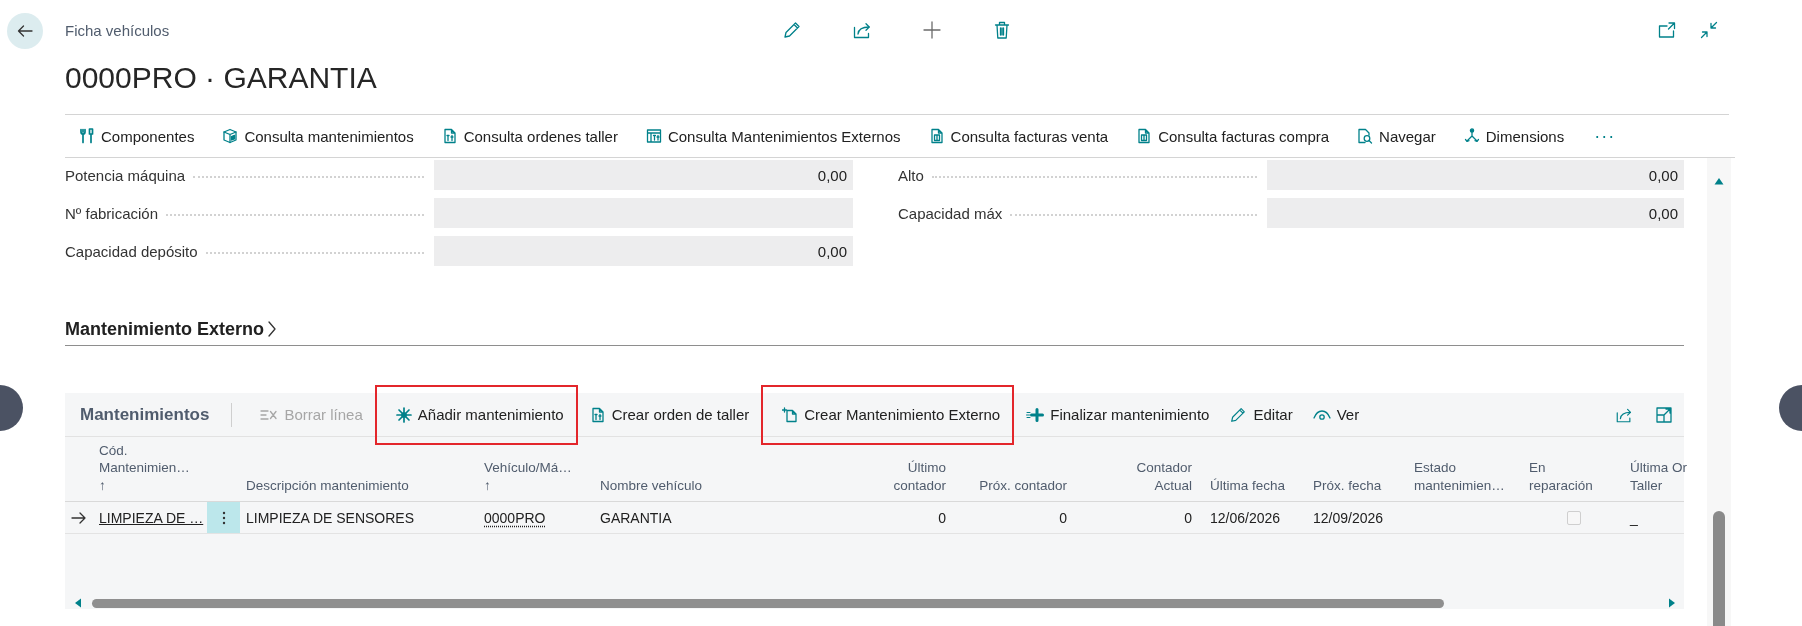  I want to click on action-button: Consulta mantenimientos, so click(318, 136).